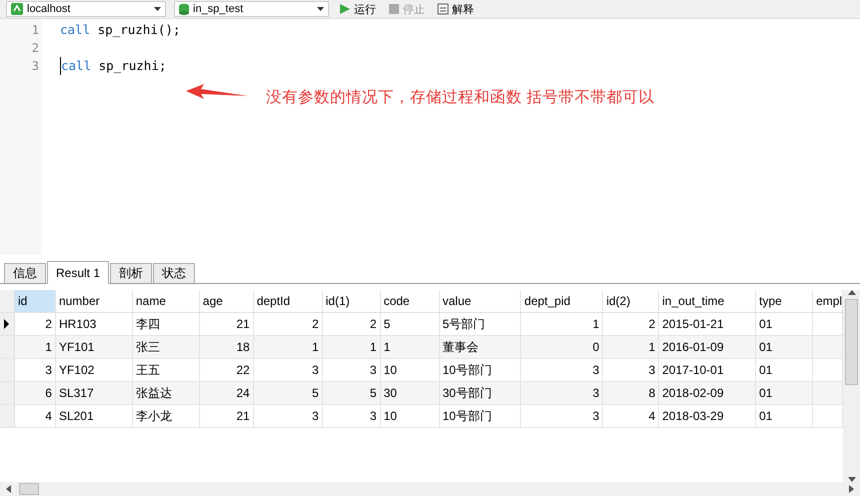 This screenshot has width=860, height=496. Describe the element at coordinates (394, 9) in the screenshot. I see `stop-icon` at that location.